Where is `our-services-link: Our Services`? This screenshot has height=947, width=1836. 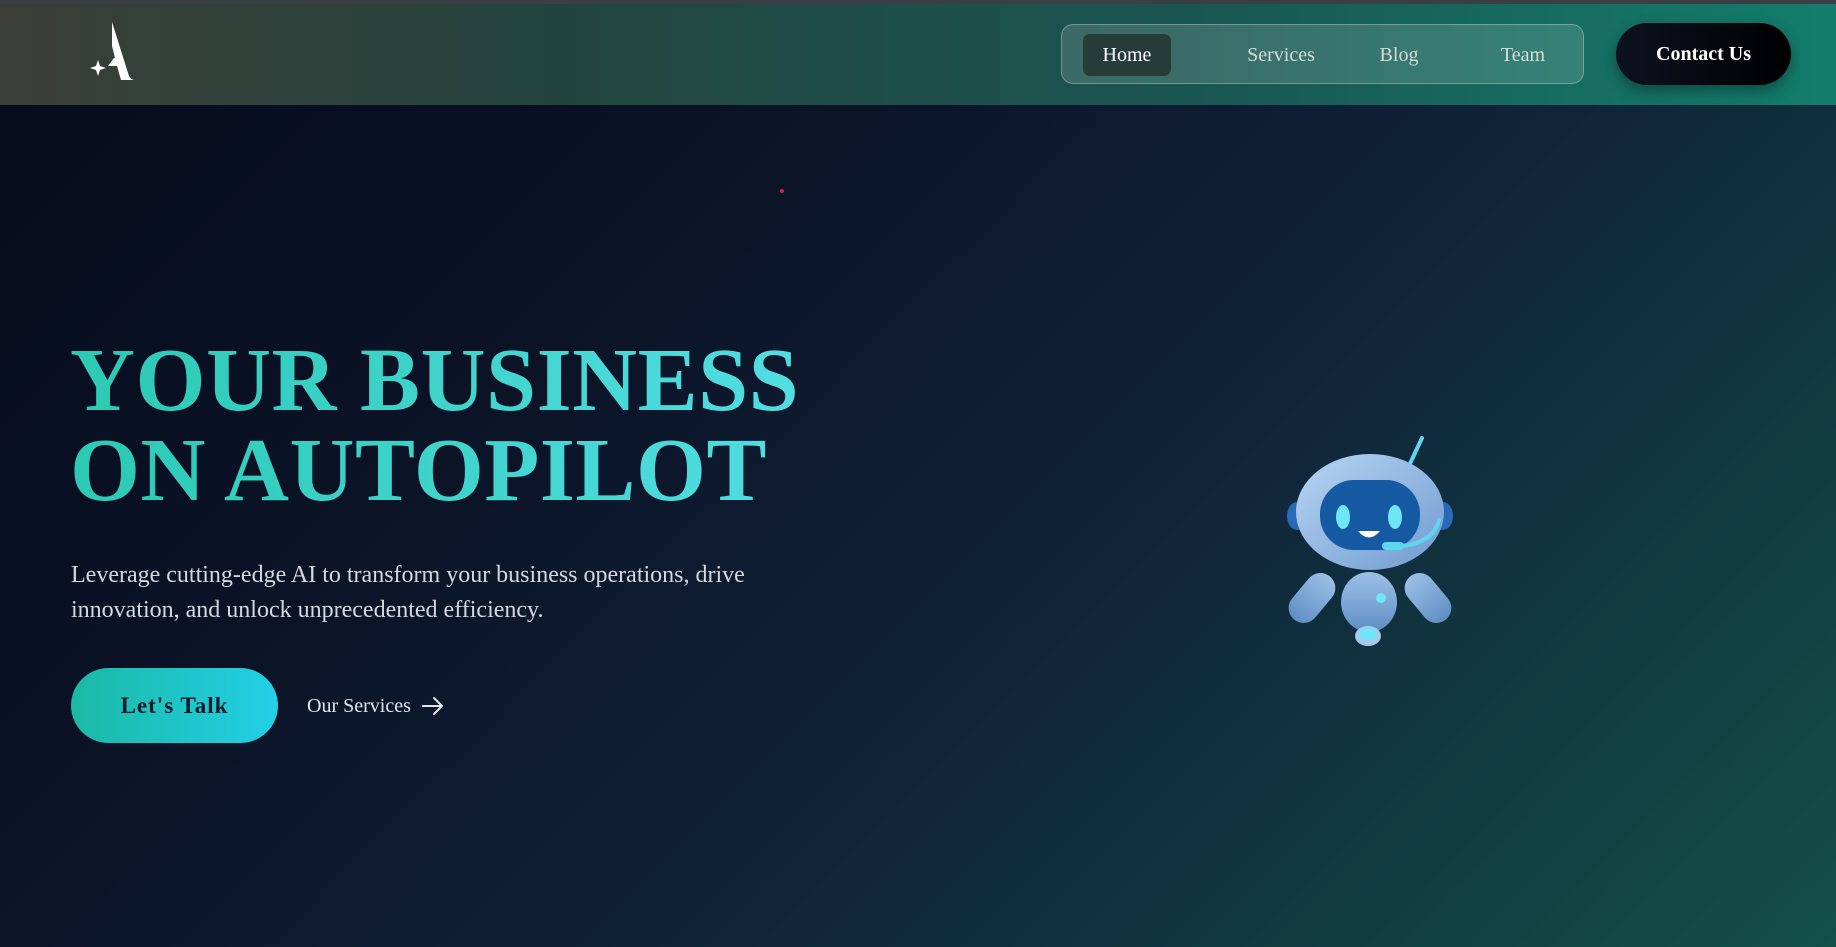 our-services-link: Our Services is located at coordinates (376, 706).